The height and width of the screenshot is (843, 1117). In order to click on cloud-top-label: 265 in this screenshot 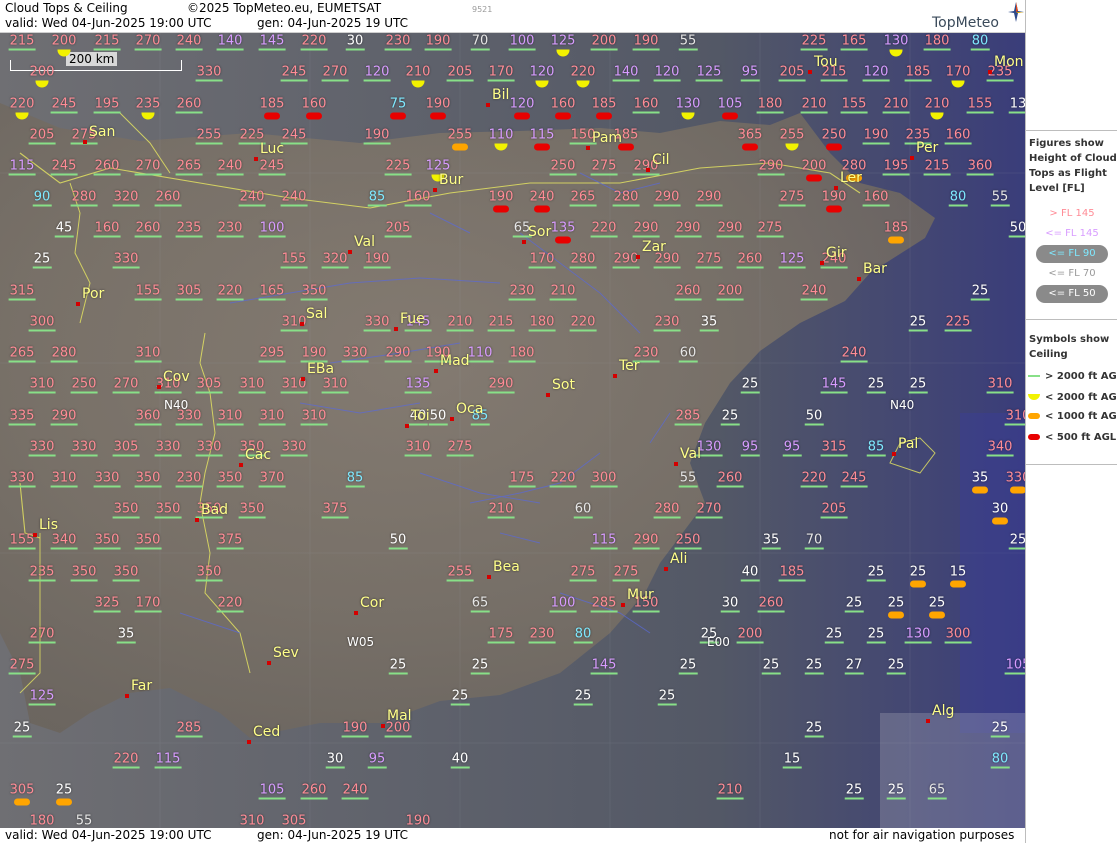, I will do `click(22, 354)`.